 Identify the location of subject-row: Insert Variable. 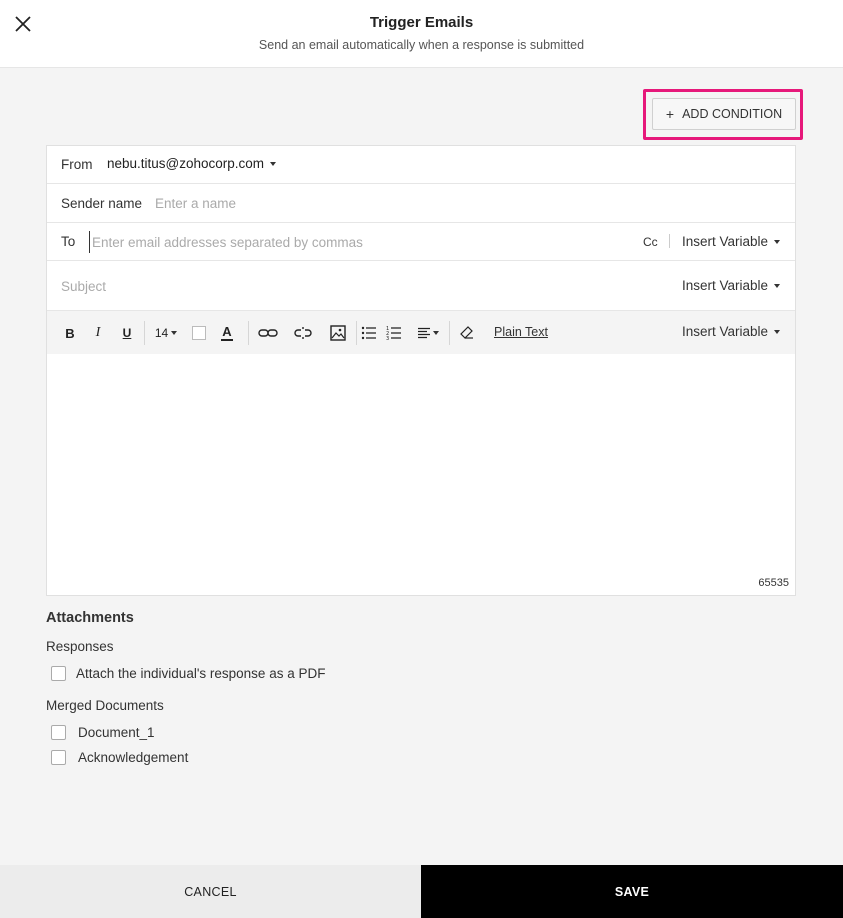
(421, 286).